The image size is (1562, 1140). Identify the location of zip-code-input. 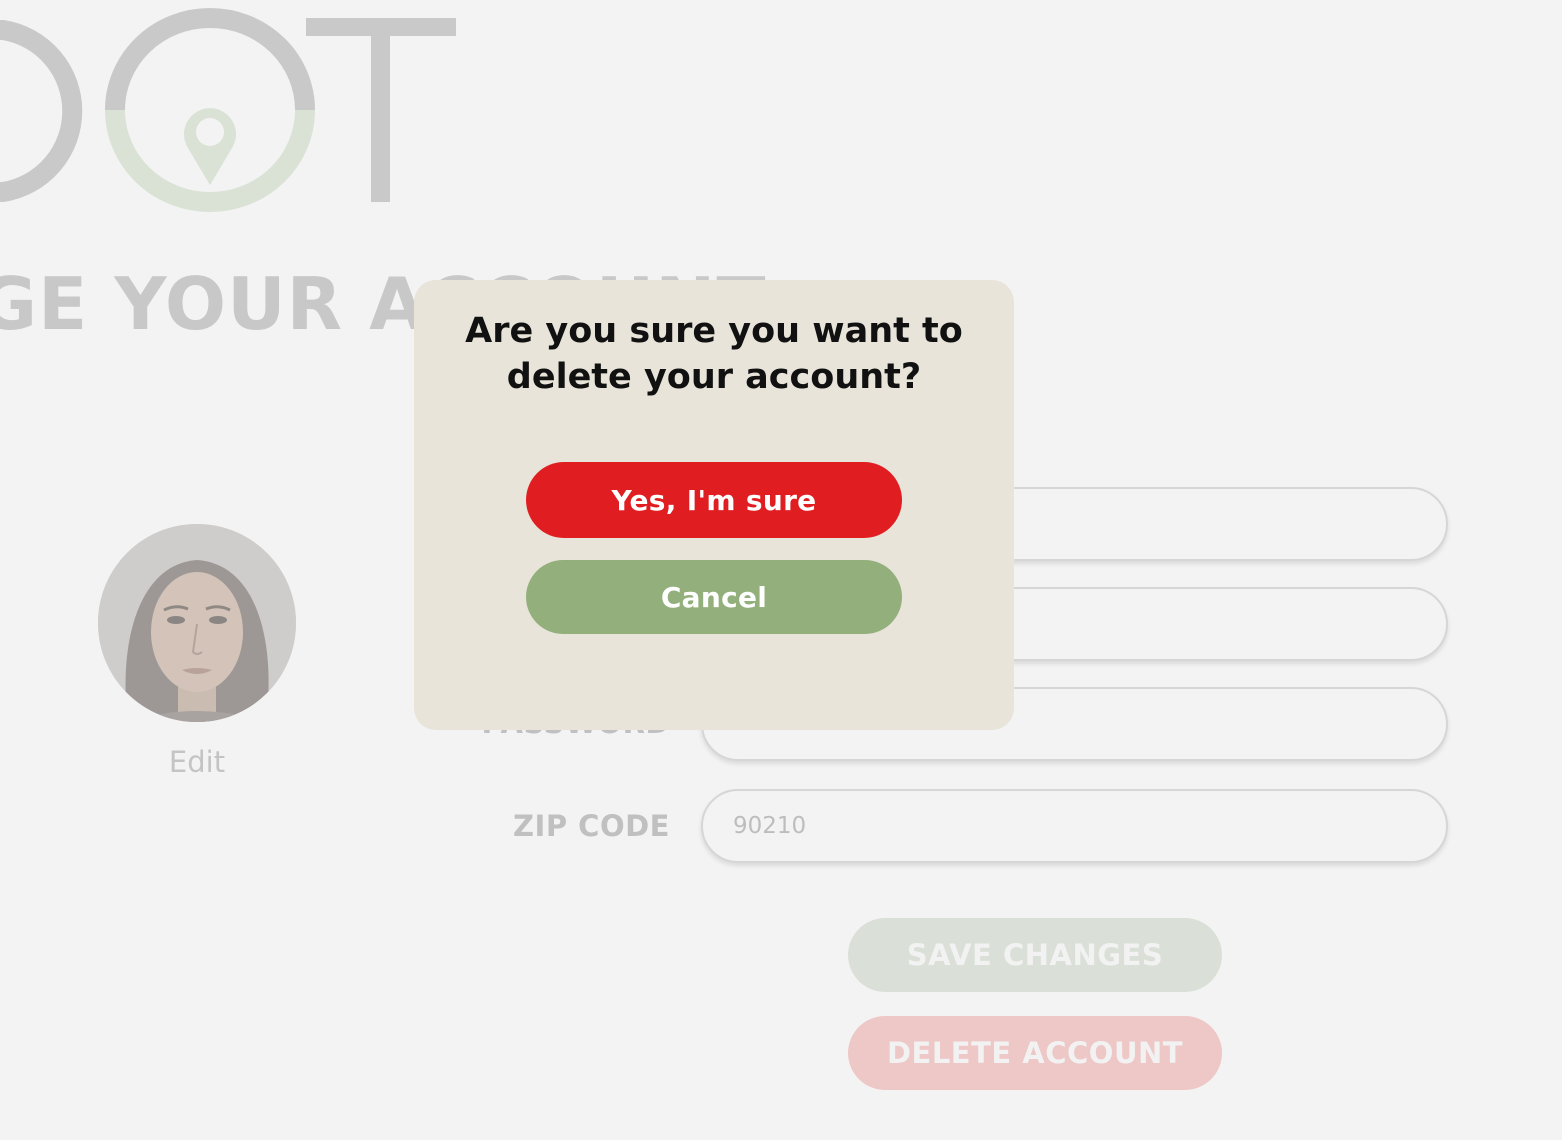
(1074, 826).